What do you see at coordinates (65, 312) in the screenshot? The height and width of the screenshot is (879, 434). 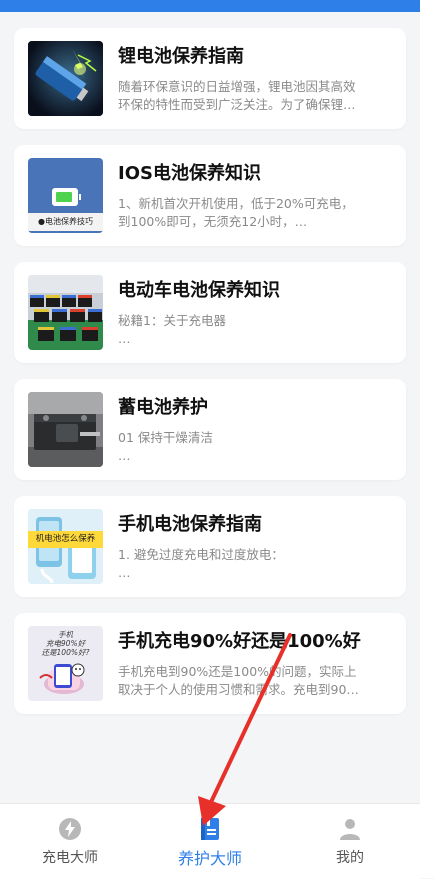 I see `ev-batteries-image` at bounding box center [65, 312].